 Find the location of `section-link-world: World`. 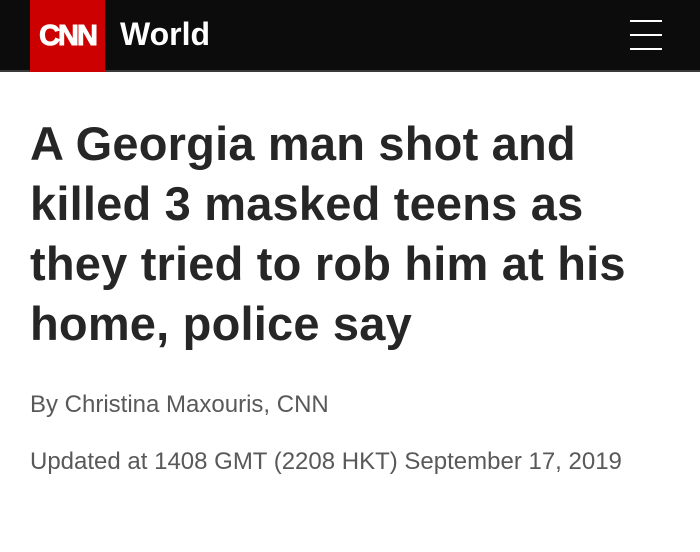

section-link-world: World is located at coordinates (165, 34).